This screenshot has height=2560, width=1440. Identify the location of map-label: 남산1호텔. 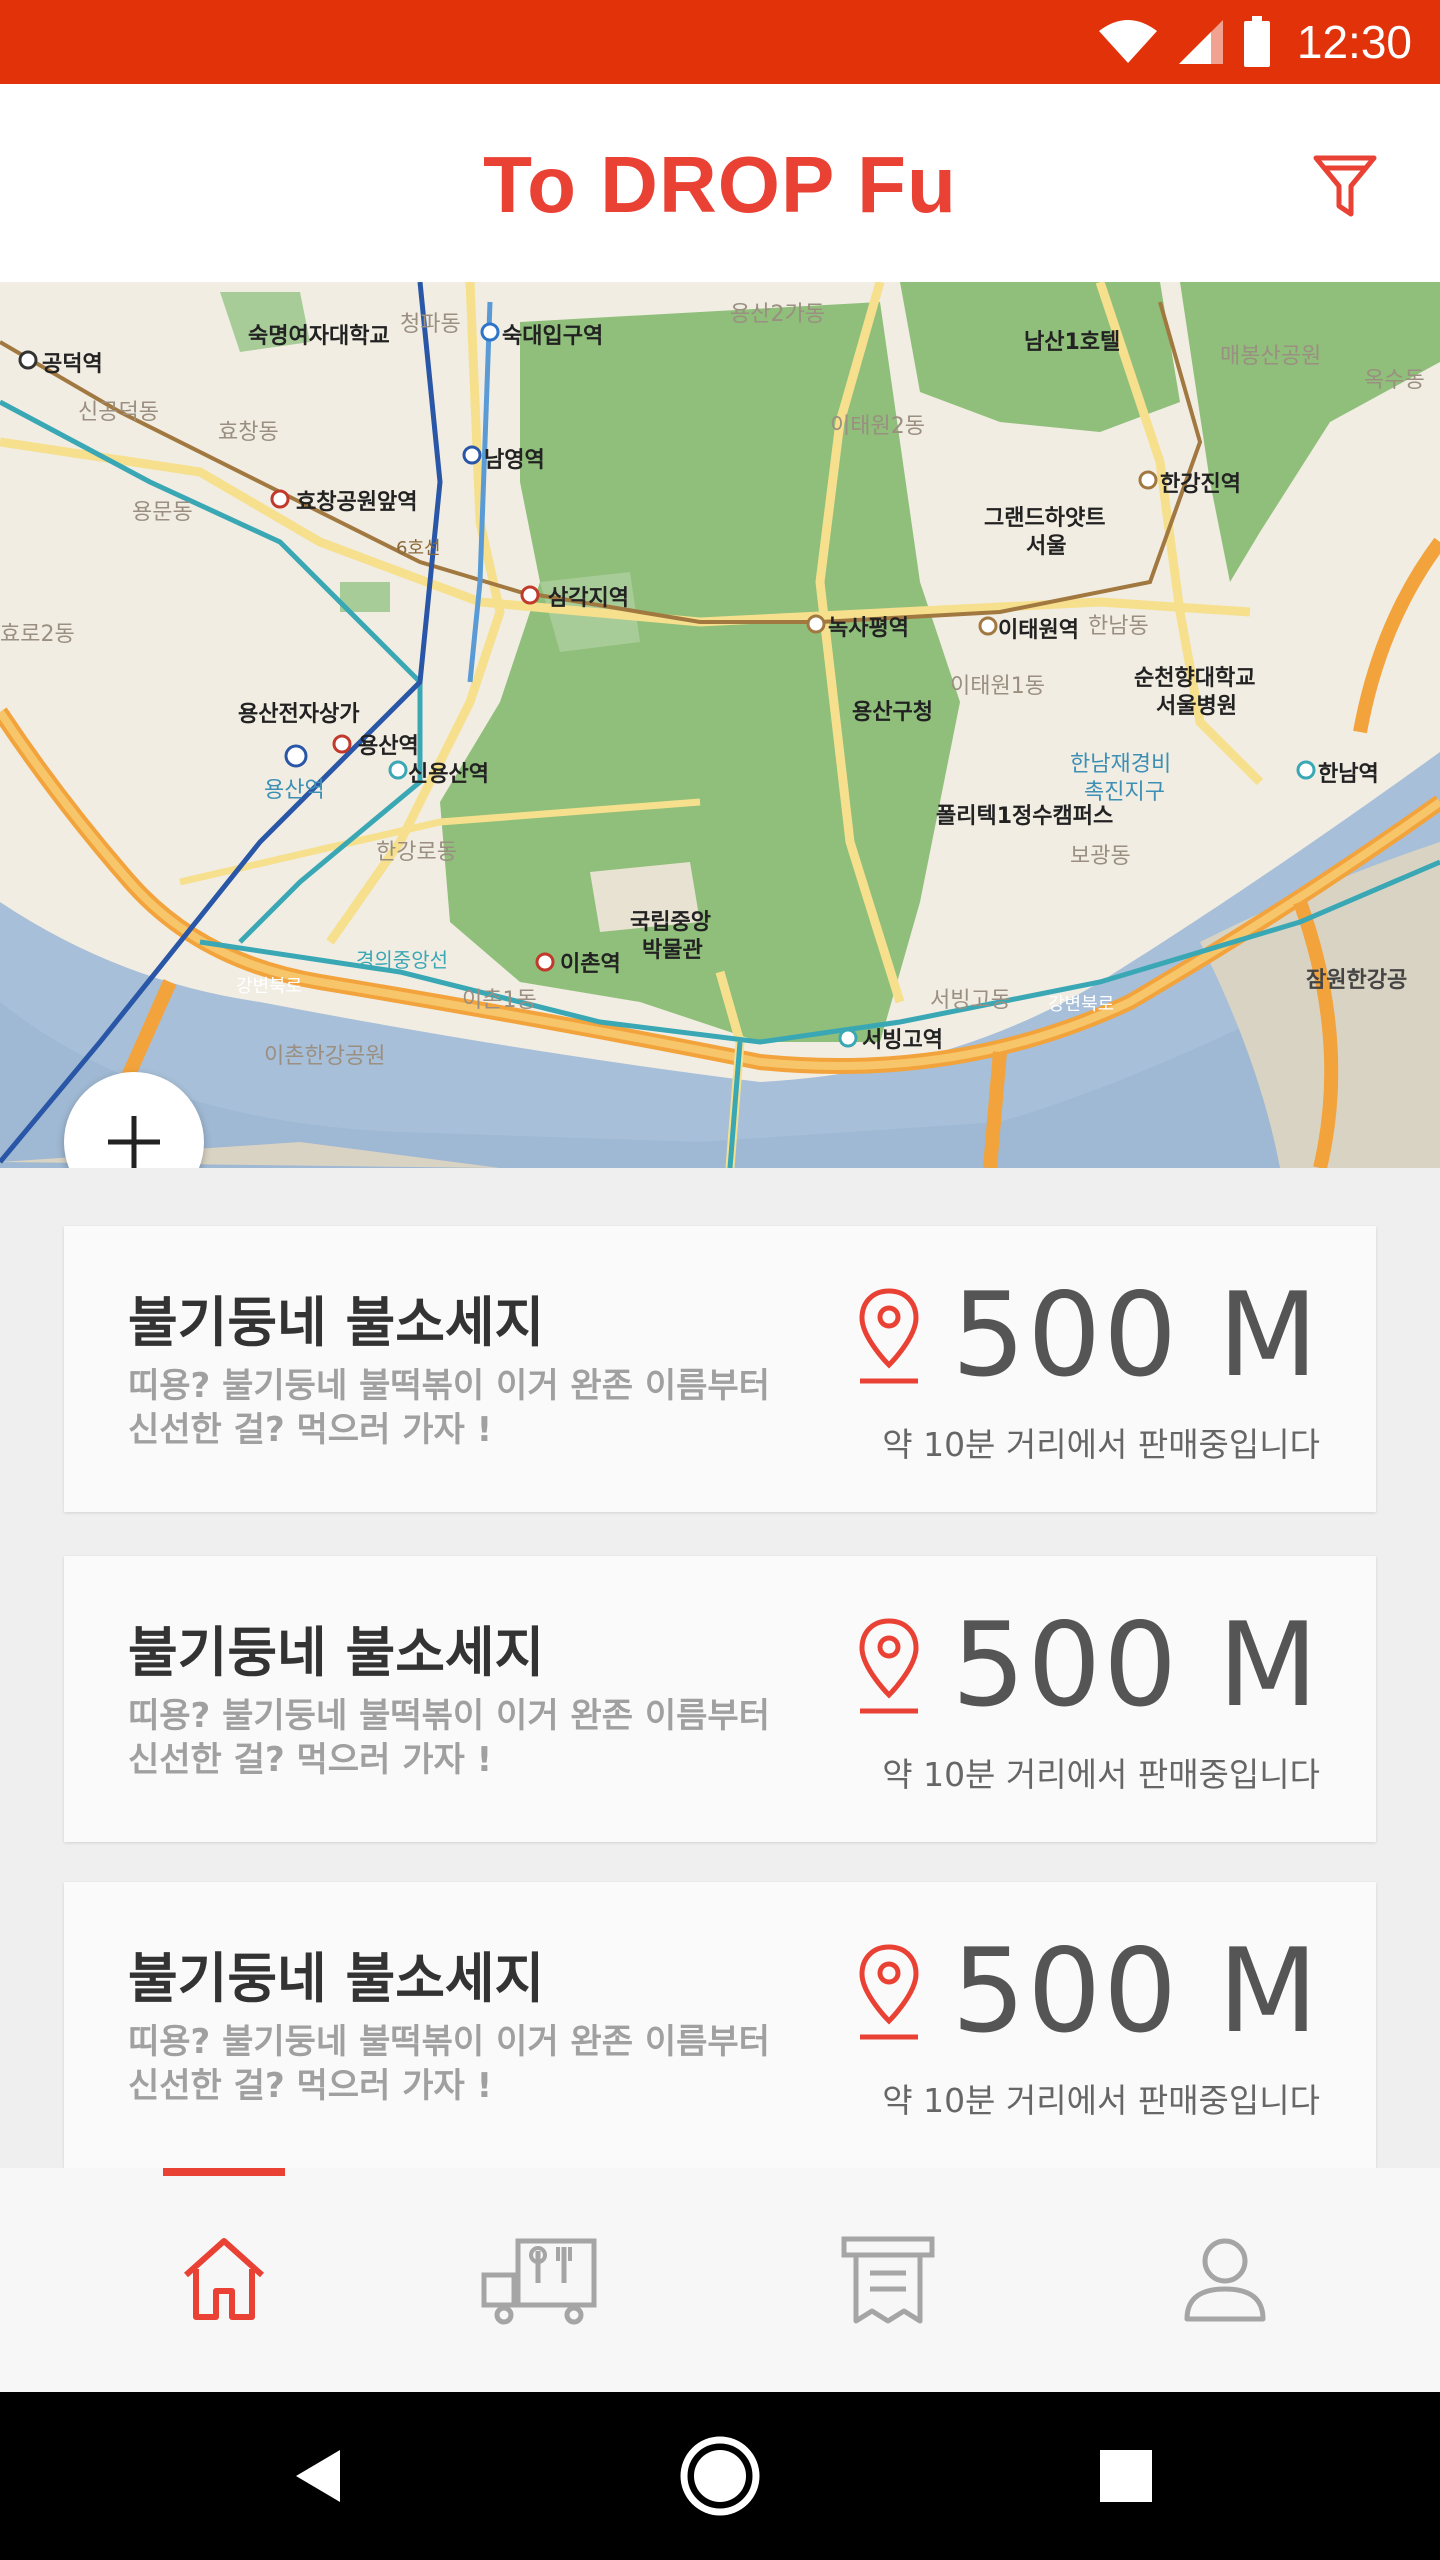
(1072, 342).